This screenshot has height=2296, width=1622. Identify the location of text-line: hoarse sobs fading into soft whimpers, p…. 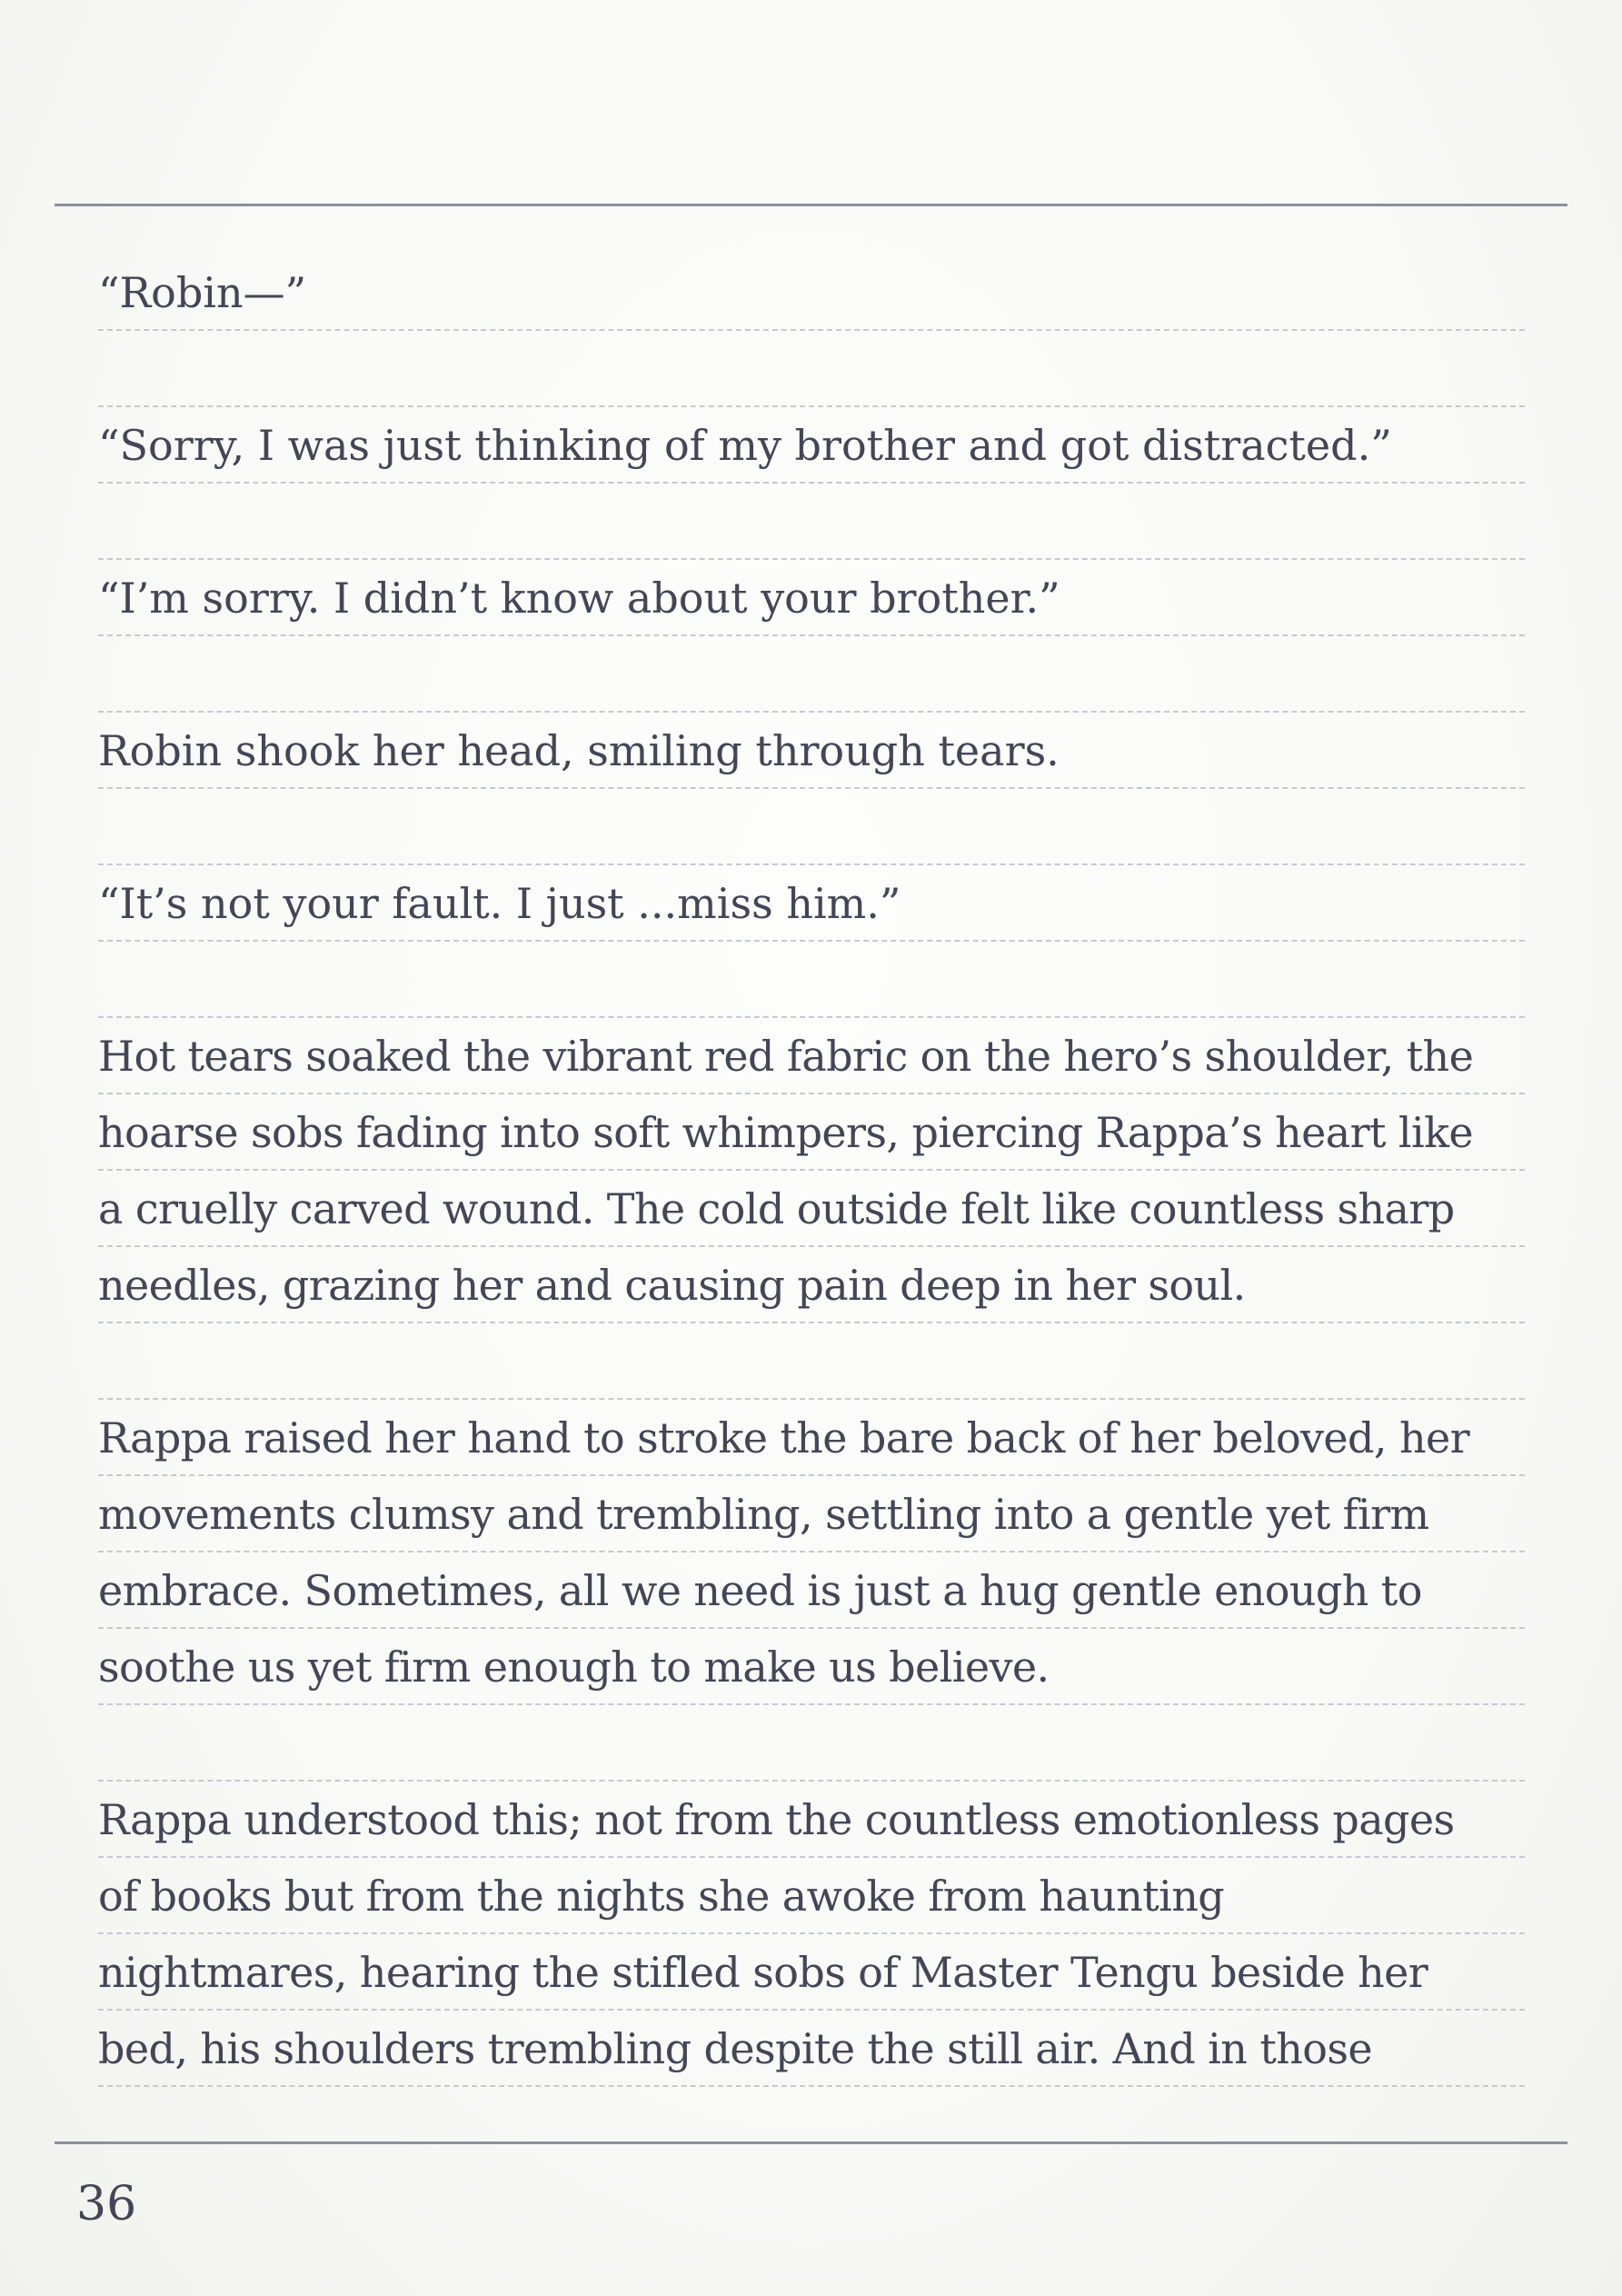
(811, 1132).